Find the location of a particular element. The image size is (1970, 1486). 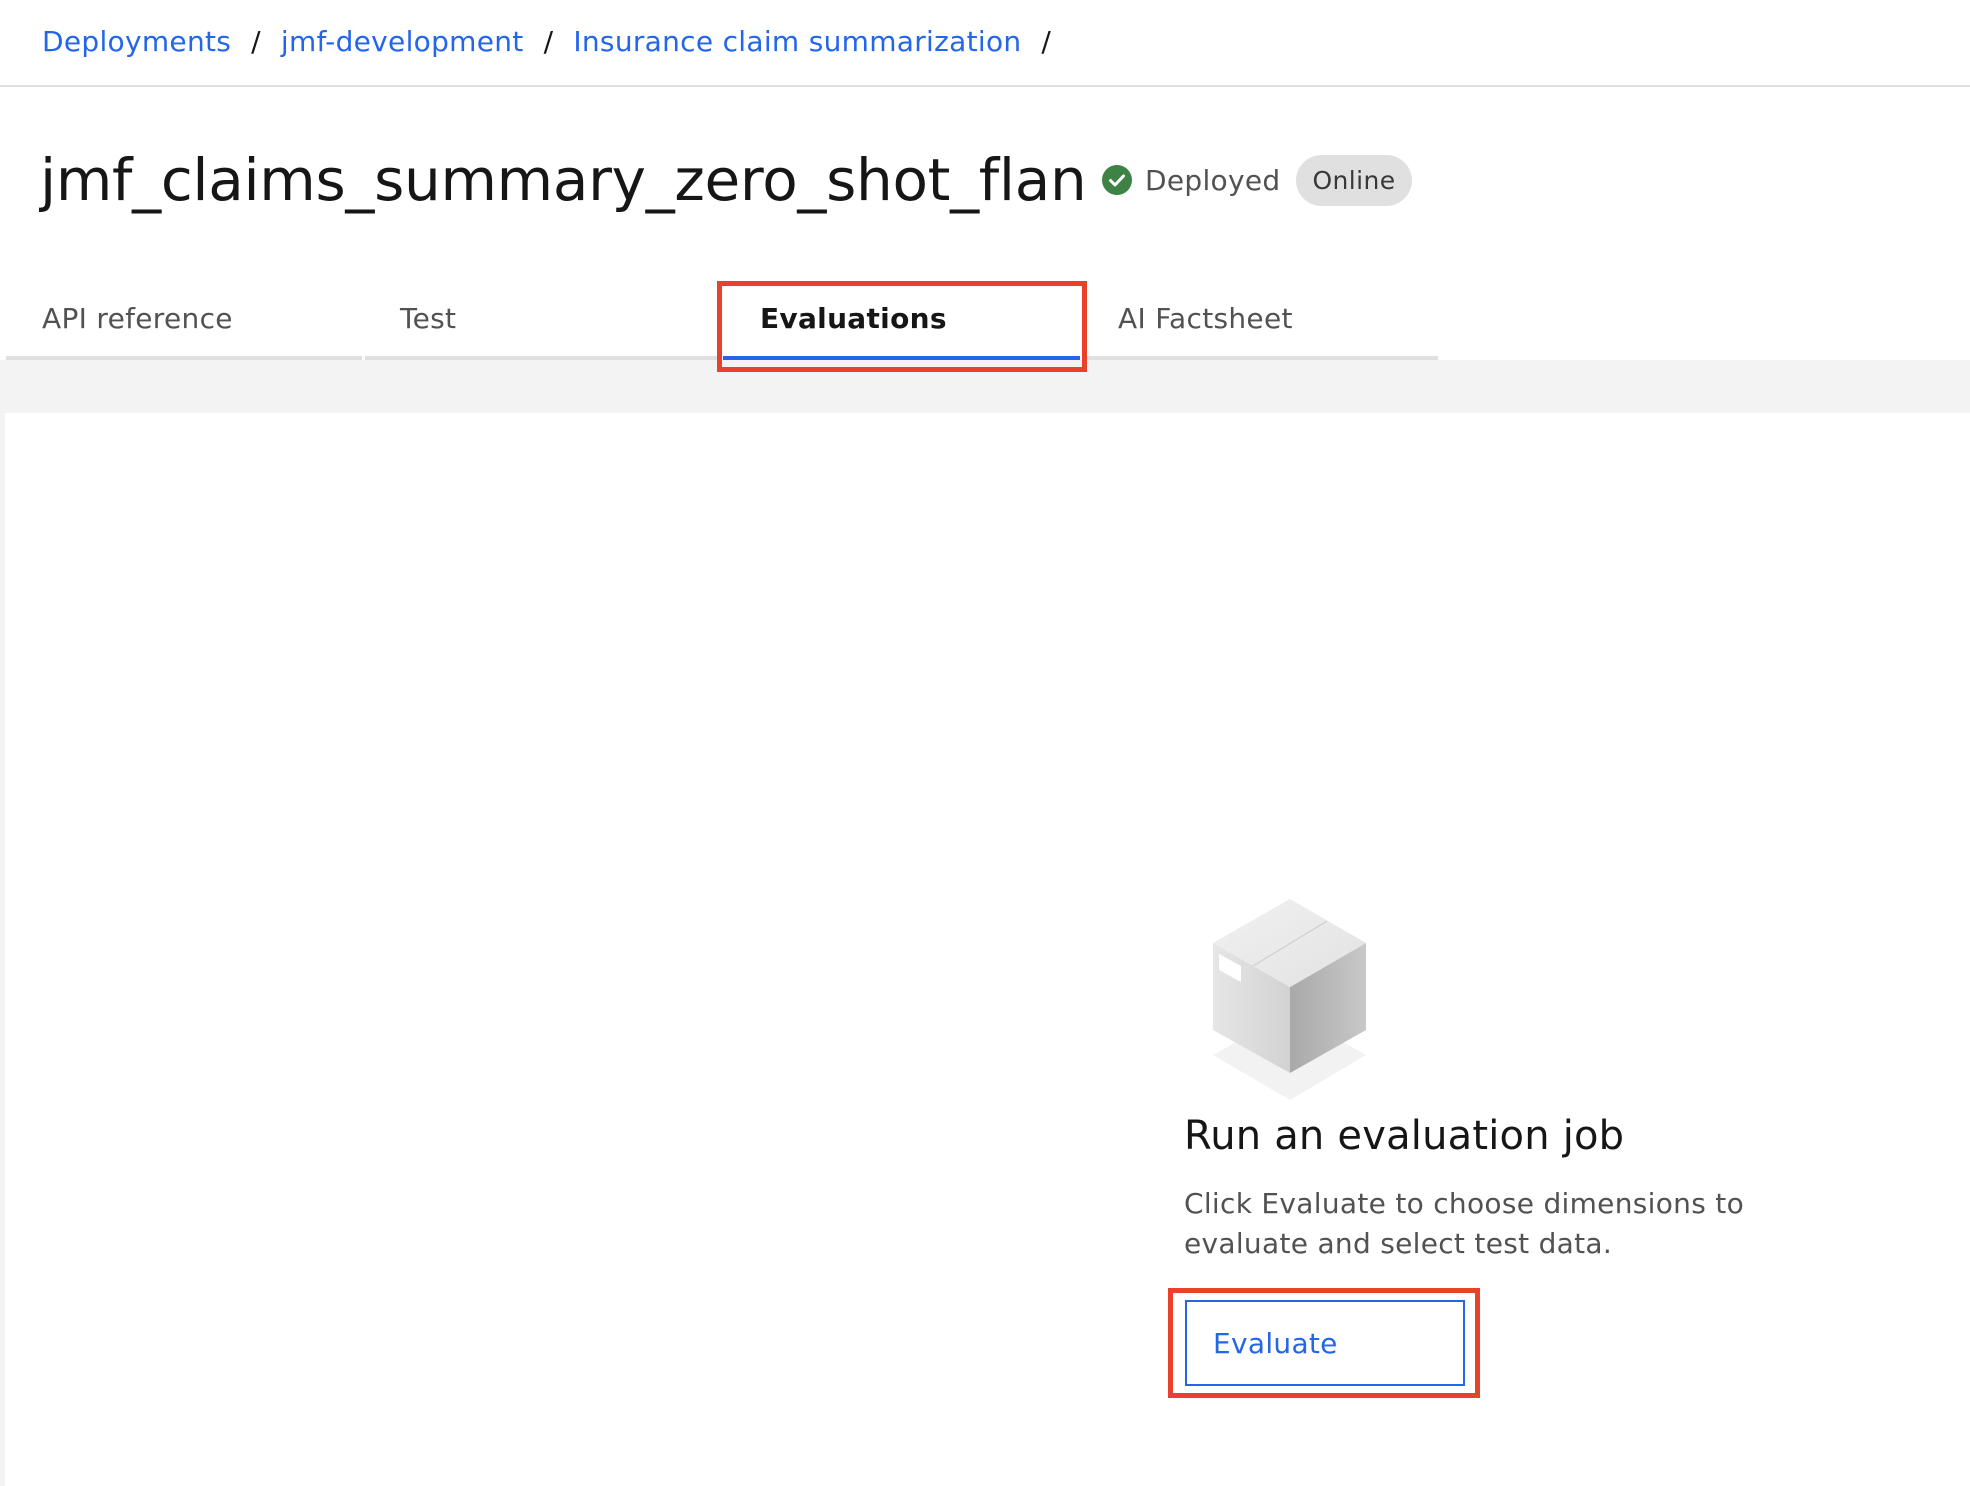

tab-label: Test is located at coordinates (428, 318).